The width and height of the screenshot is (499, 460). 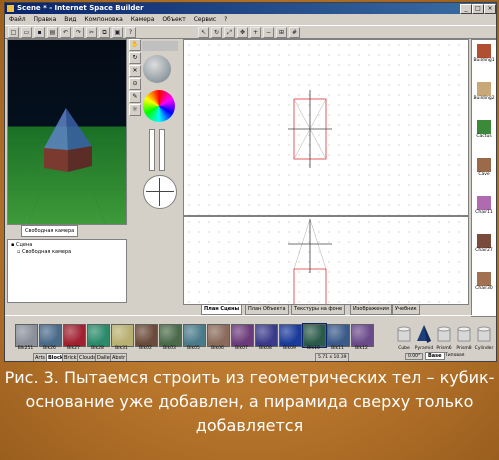 What do you see at coordinates (135, 97) in the screenshot?
I see `paint-tool-icon: ✎` at bounding box center [135, 97].